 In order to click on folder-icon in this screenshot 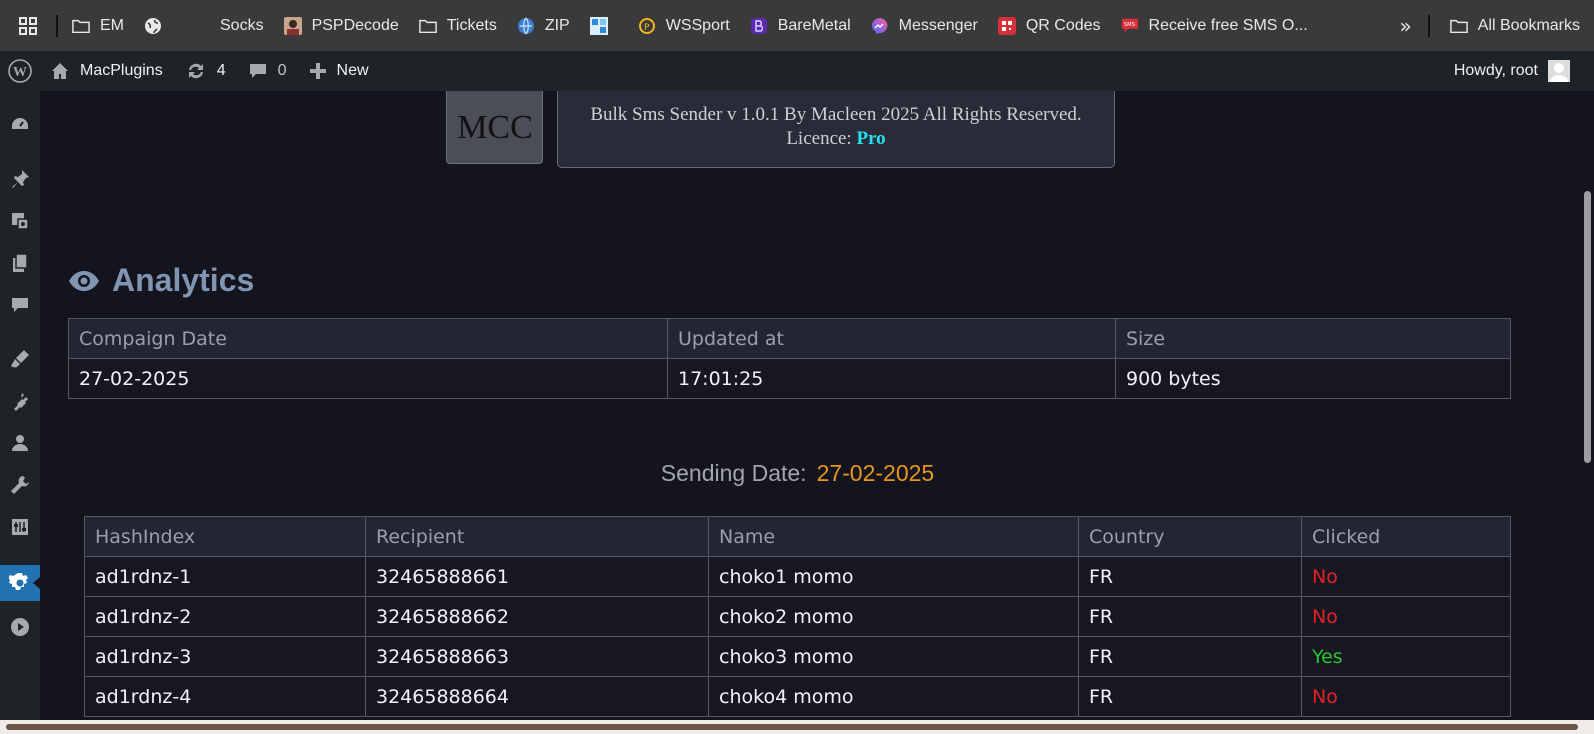, I will do `click(1458, 26)`.